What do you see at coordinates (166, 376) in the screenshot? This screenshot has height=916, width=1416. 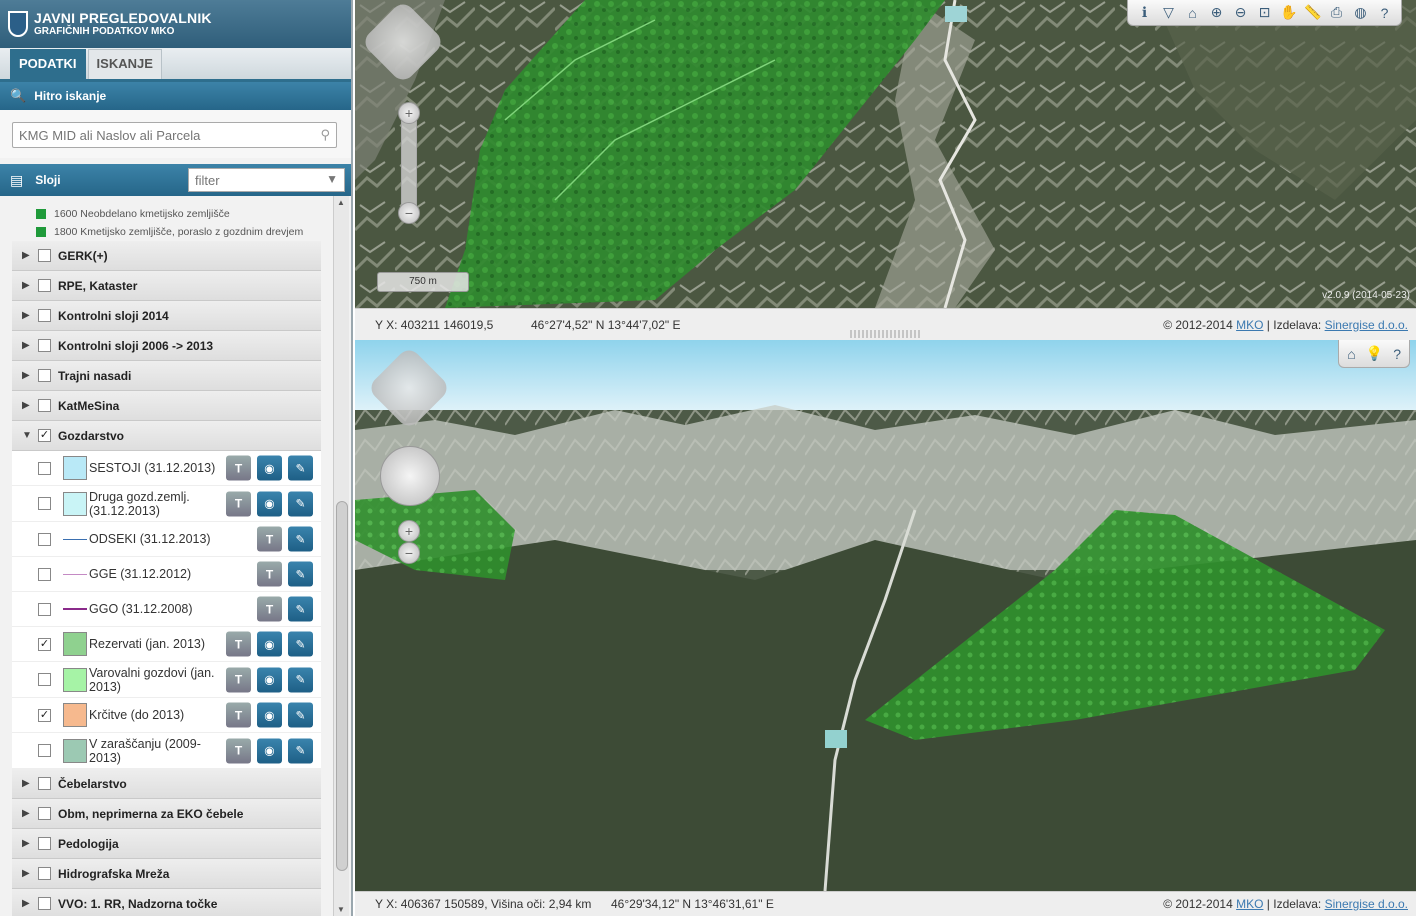 I see `layer-group: ▶ Trajni nasadi` at bounding box center [166, 376].